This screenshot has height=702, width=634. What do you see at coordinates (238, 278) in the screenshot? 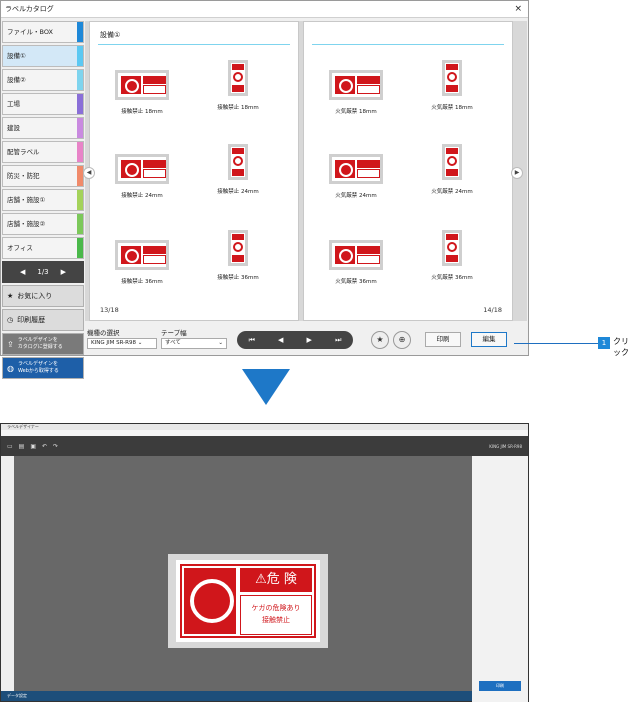
I see `catalog-item-label: 接触禁止 36mm` at bounding box center [238, 278].